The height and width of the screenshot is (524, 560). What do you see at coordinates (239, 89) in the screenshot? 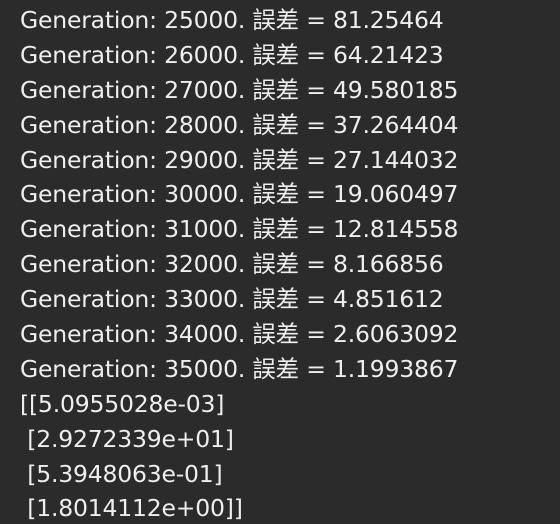
I see `log-line-gen-27000: Generation: 27000. 誤差 = 49.580185` at bounding box center [239, 89].